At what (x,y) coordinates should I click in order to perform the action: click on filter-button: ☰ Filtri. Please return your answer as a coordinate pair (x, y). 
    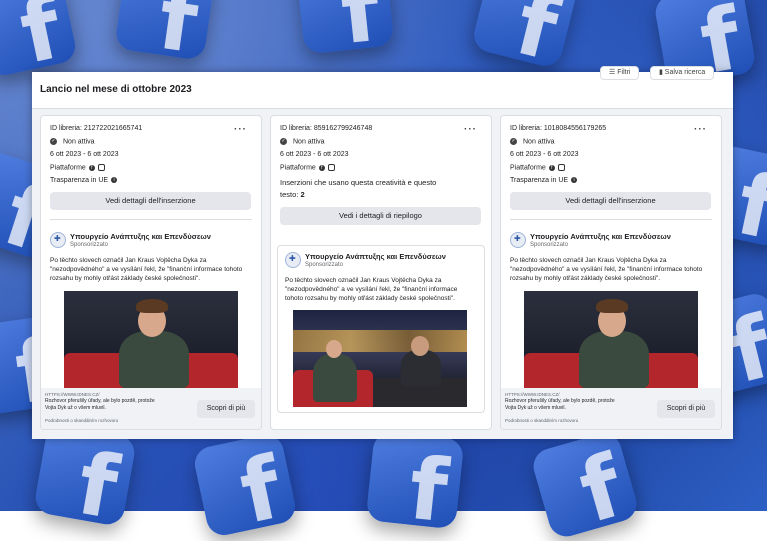
    Looking at the image, I should click on (620, 73).